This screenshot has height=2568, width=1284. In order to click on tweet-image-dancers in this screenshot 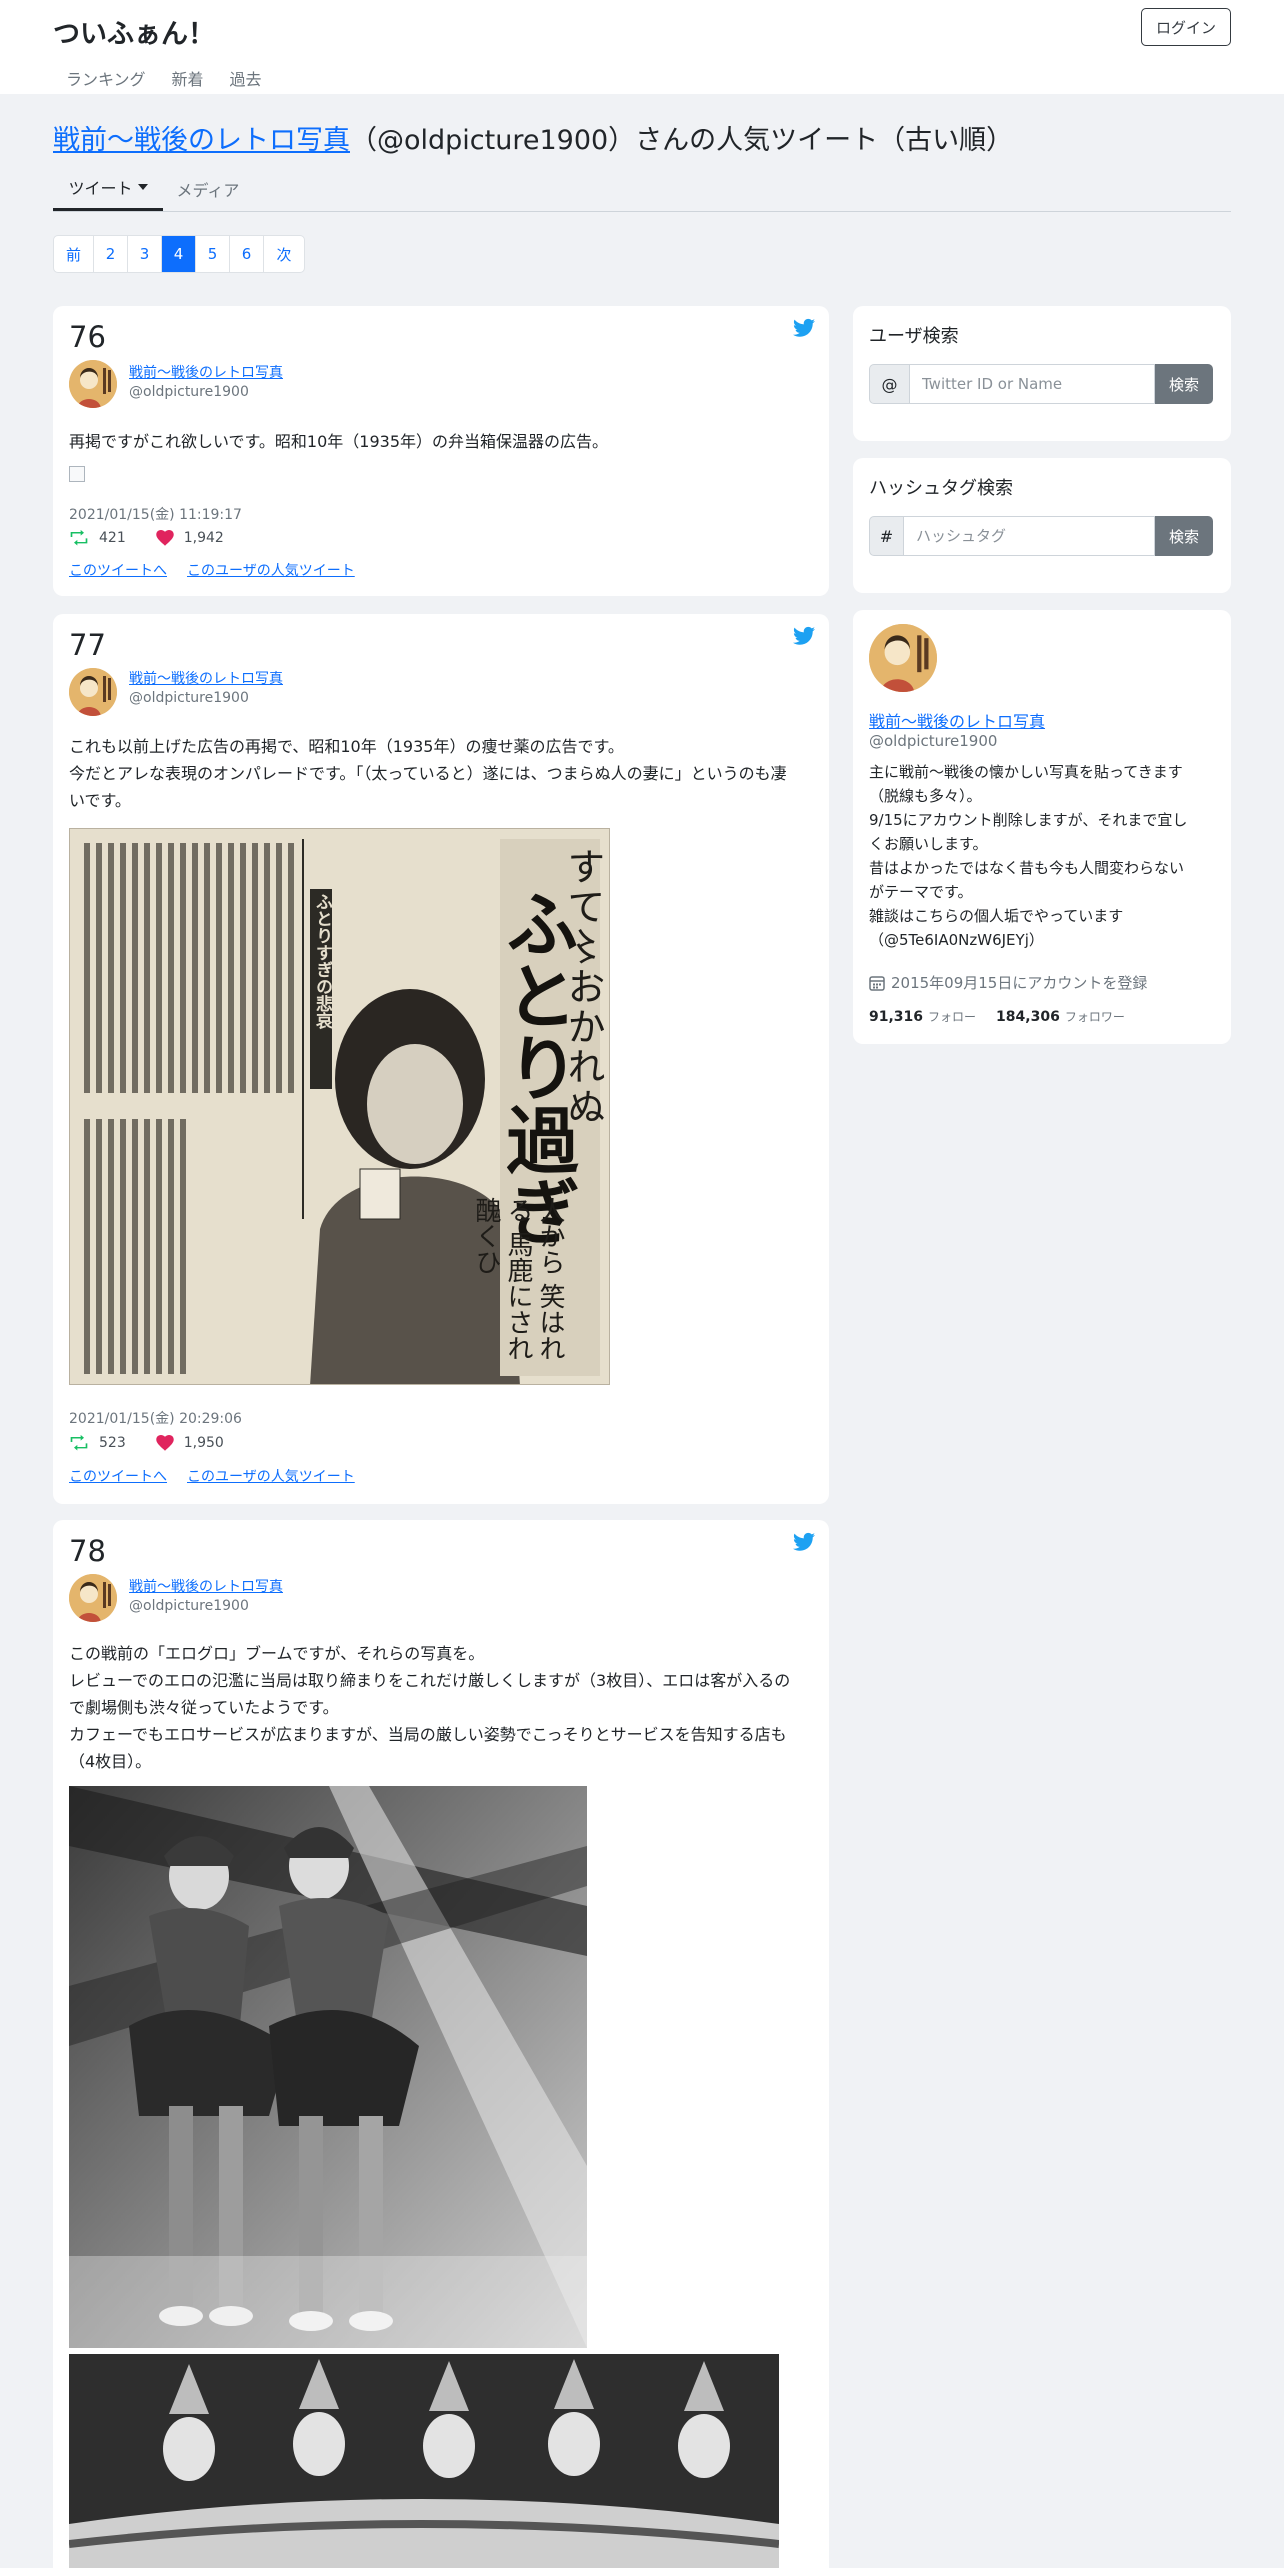, I will do `click(328, 2067)`.